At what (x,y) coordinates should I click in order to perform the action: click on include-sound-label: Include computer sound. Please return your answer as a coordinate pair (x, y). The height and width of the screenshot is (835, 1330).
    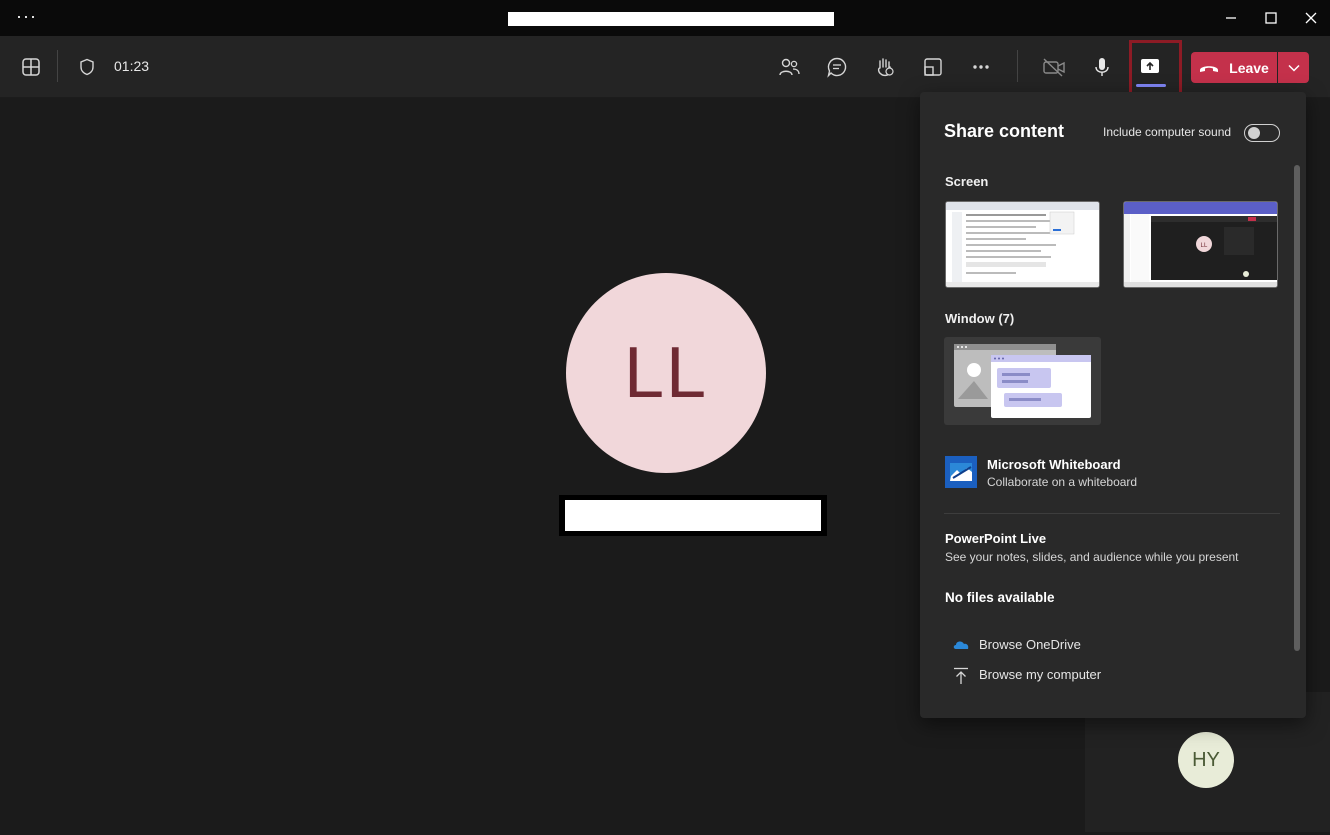
    Looking at the image, I should click on (1167, 132).